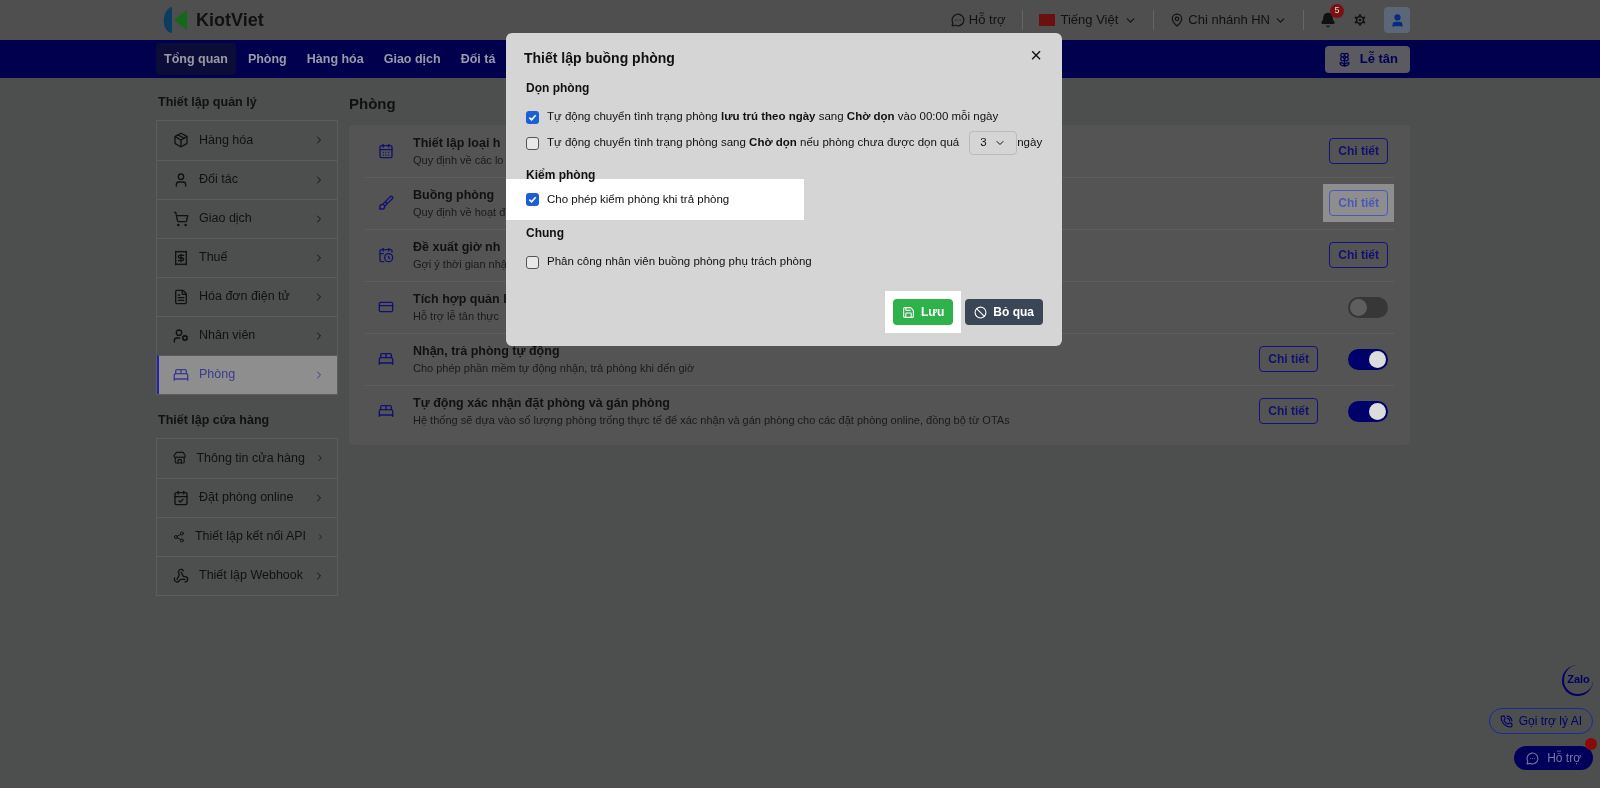 This screenshot has width=1600, height=788. I want to click on sidebar-item: Phòng, so click(247, 374).